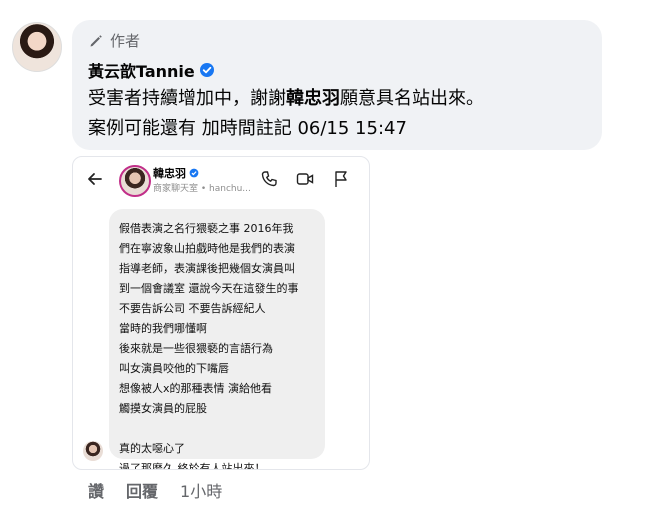 The width and height of the screenshot is (656, 509). What do you see at coordinates (201, 490) in the screenshot?
I see `comment-timestamp: 1小時` at bounding box center [201, 490].